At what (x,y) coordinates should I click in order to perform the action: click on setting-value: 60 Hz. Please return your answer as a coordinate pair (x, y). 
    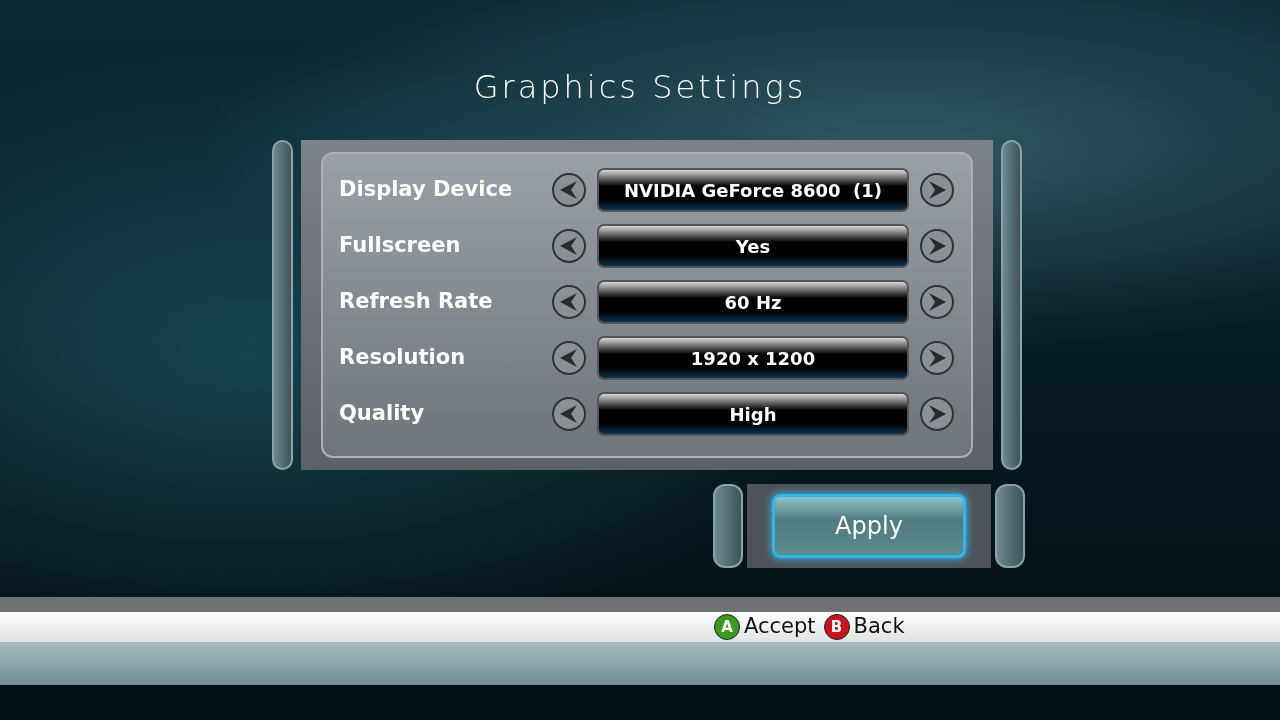
    Looking at the image, I should click on (753, 302).